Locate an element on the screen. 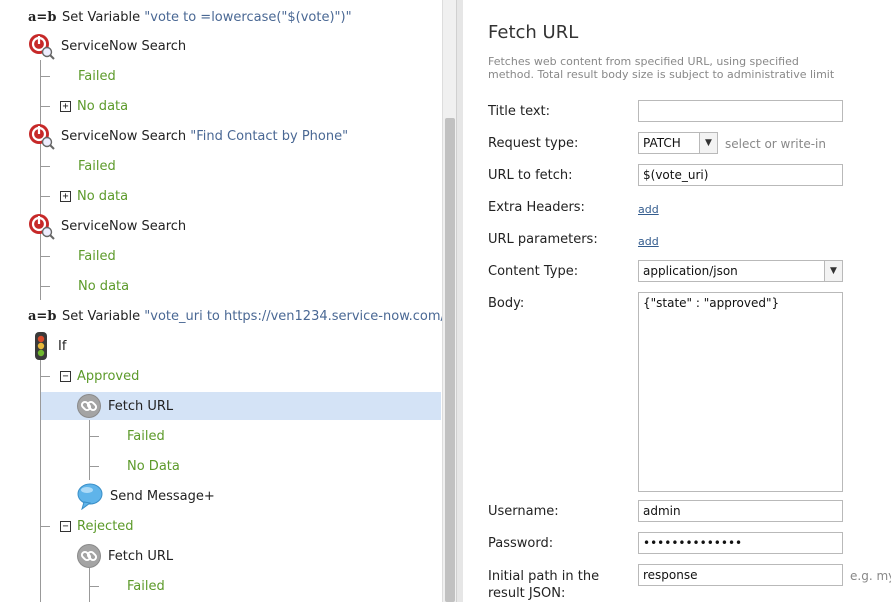 The height and width of the screenshot is (602, 891). request-type-label: Request type: is located at coordinates (533, 143).